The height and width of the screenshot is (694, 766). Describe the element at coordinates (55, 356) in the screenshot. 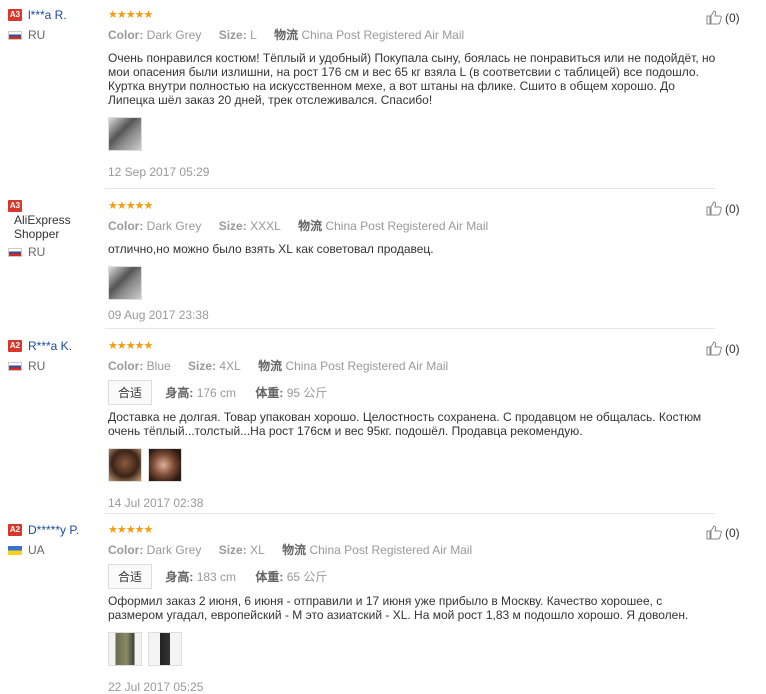

I see `reviewer-info: A2 R***a K. RU` at that location.